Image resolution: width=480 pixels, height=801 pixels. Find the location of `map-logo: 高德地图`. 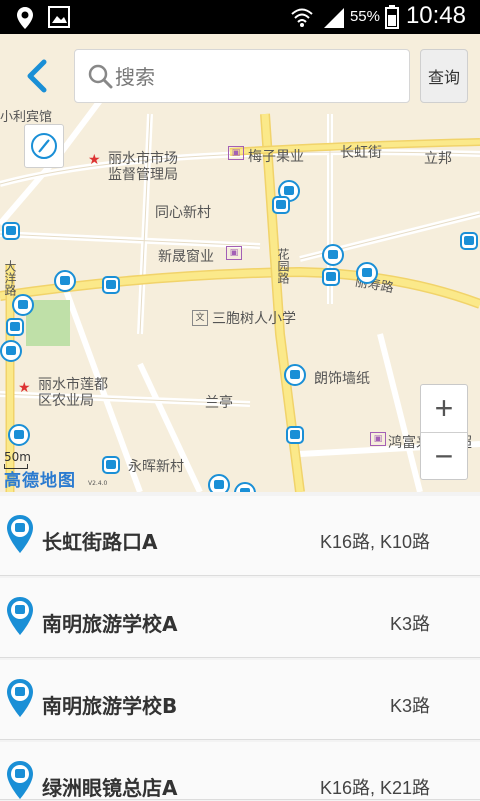

map-logo: 高德地图 is located at coordinates (40, 481).